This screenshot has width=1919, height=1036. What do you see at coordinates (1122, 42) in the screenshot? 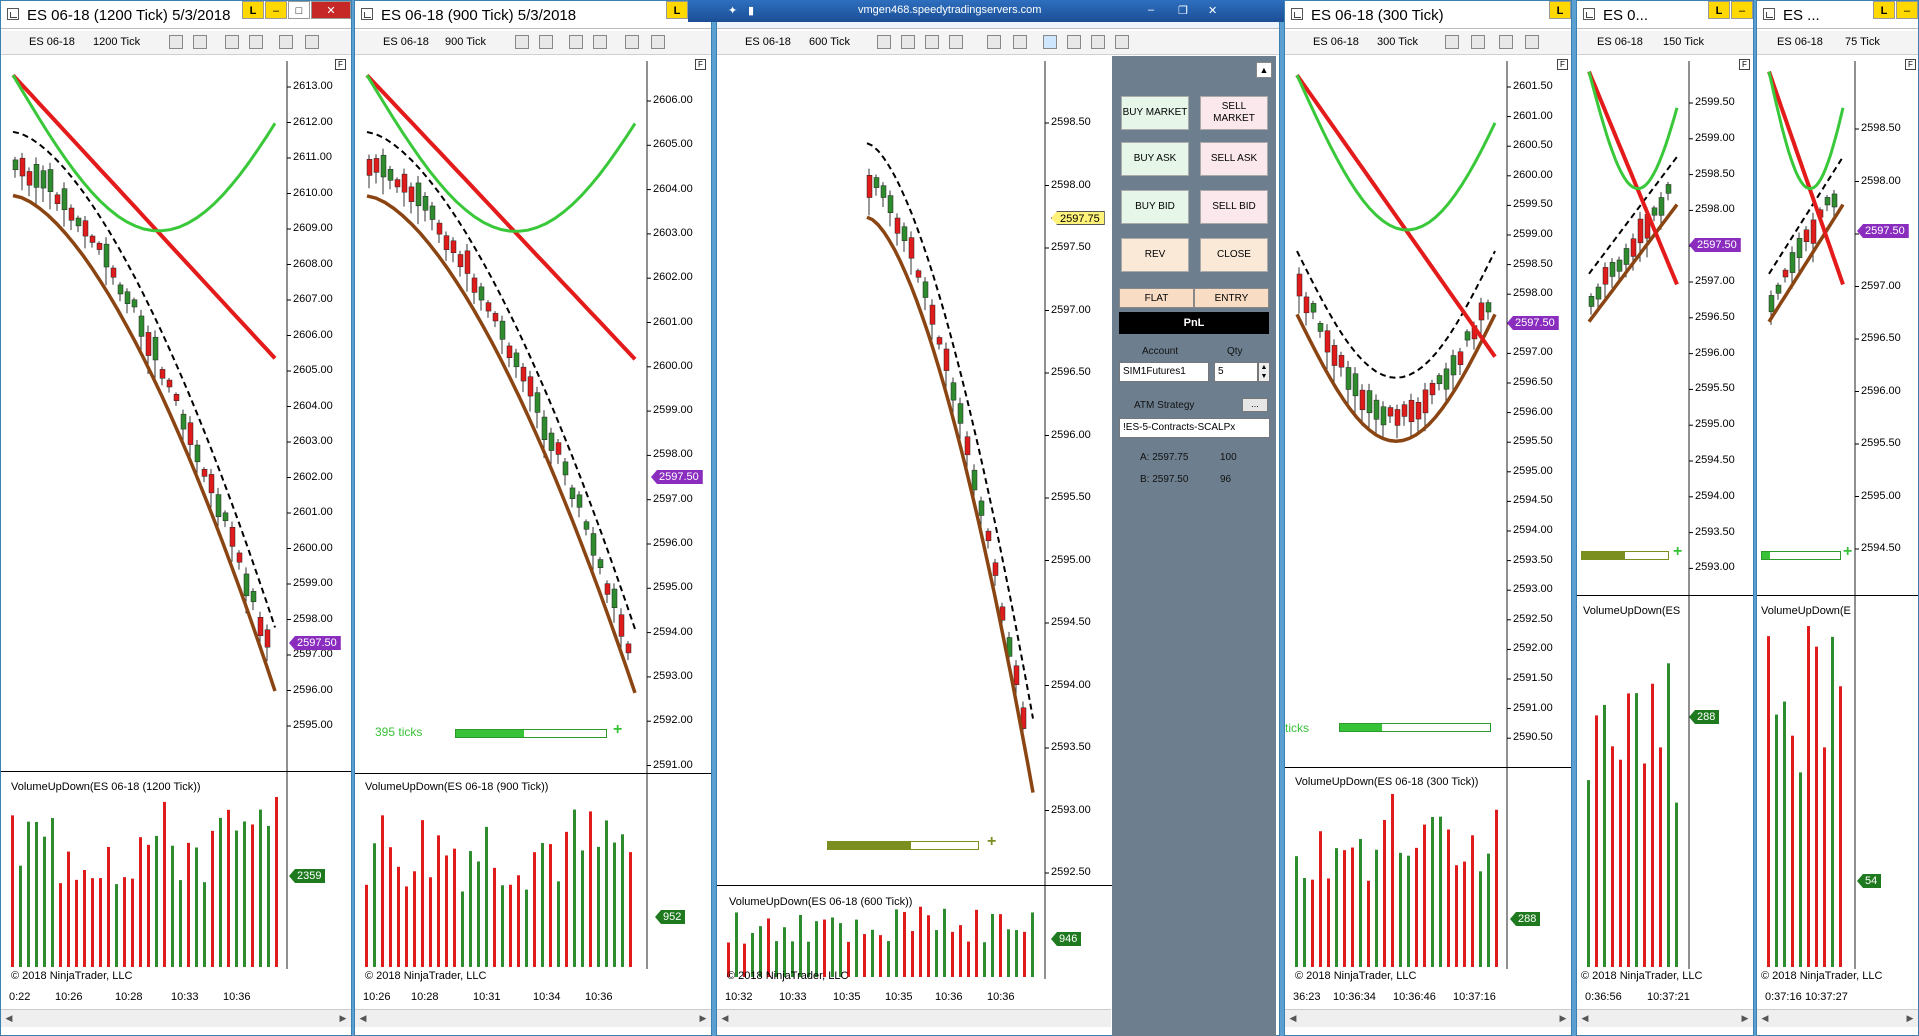
I see `share-icon` at bounding box center [1122, 42].